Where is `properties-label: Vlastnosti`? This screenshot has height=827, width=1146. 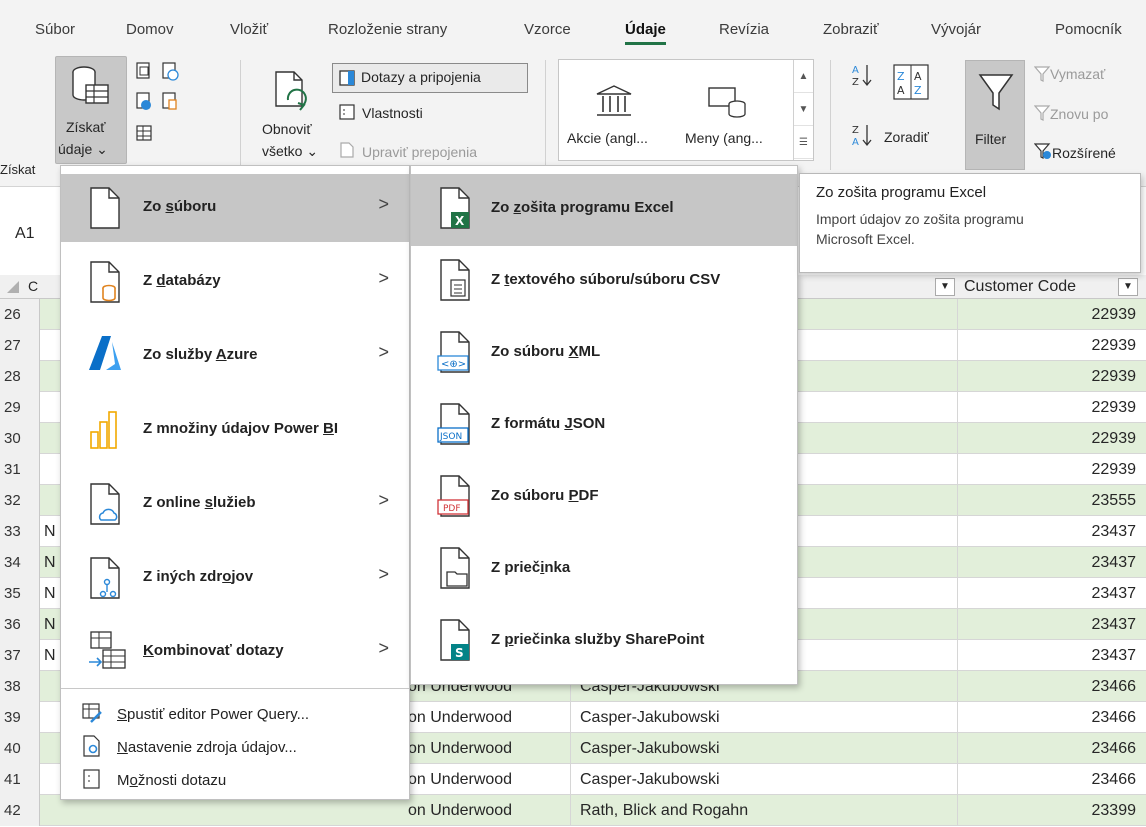 properties-label: Vlastnosti is located at coordinates (392, 113).